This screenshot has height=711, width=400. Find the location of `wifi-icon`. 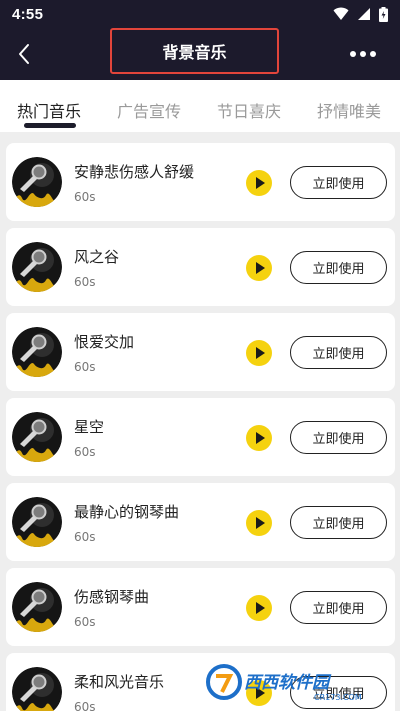

wifi-icon is located at coordinates (341, 13).